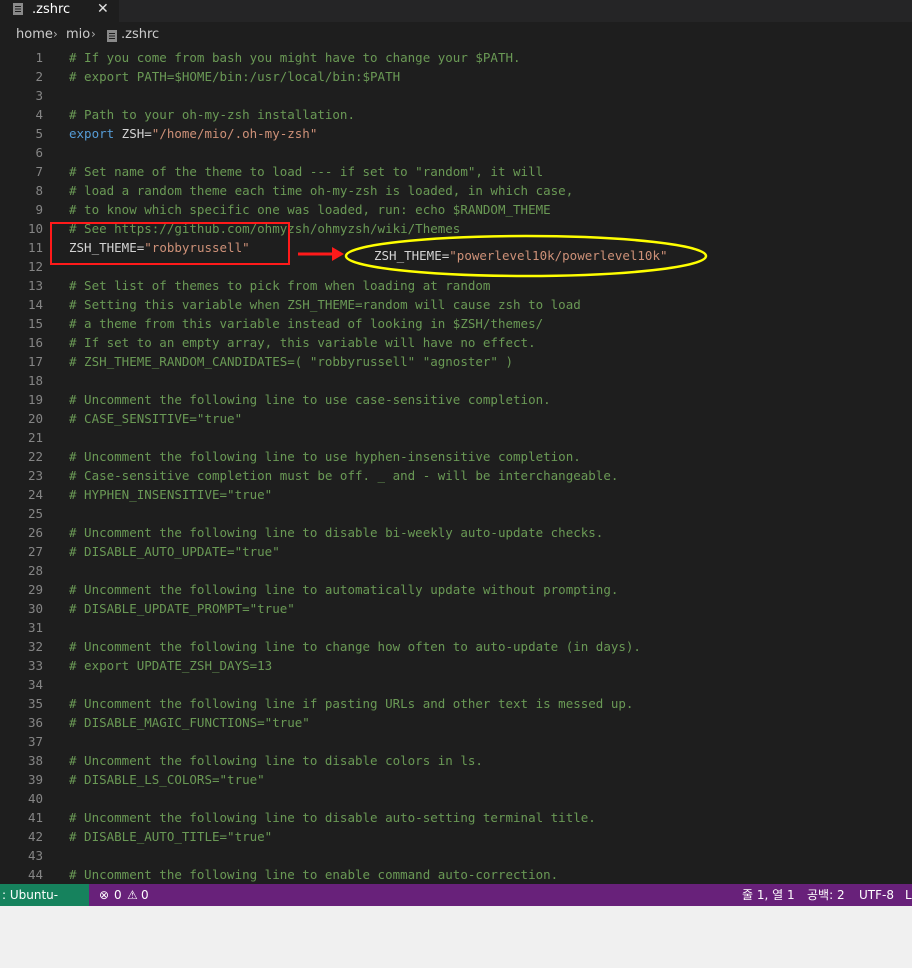 The width and height of the screenshot is (912, 968). What do you see at coordinates (167, 779) in the screenshot?
I see `line-content: # DISABLE_LS_COLORS="true"` at bounding box center [167, 779].